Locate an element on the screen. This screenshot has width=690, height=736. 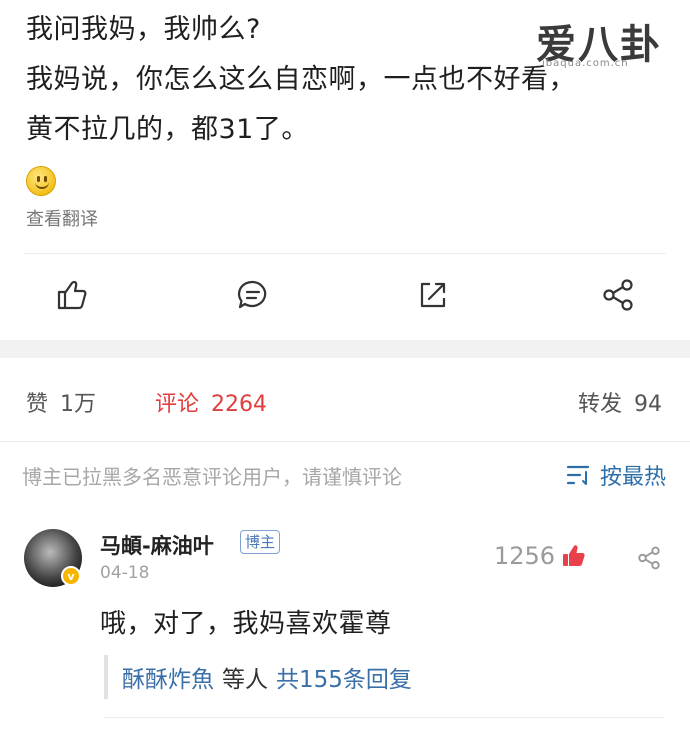
comment-date: 04-18 is located at coordinates (125, 573).